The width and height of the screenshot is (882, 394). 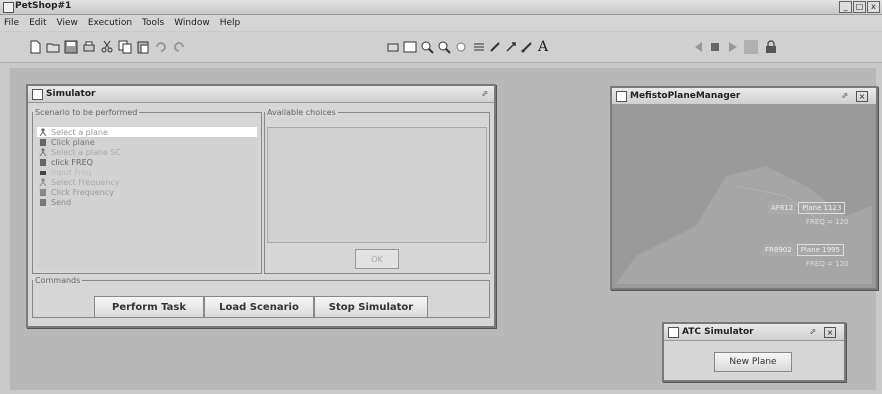 What do you see at coordinates (744, 225) in the screenshot?
I see `radar-terrain` at bounding box center [744, 225].